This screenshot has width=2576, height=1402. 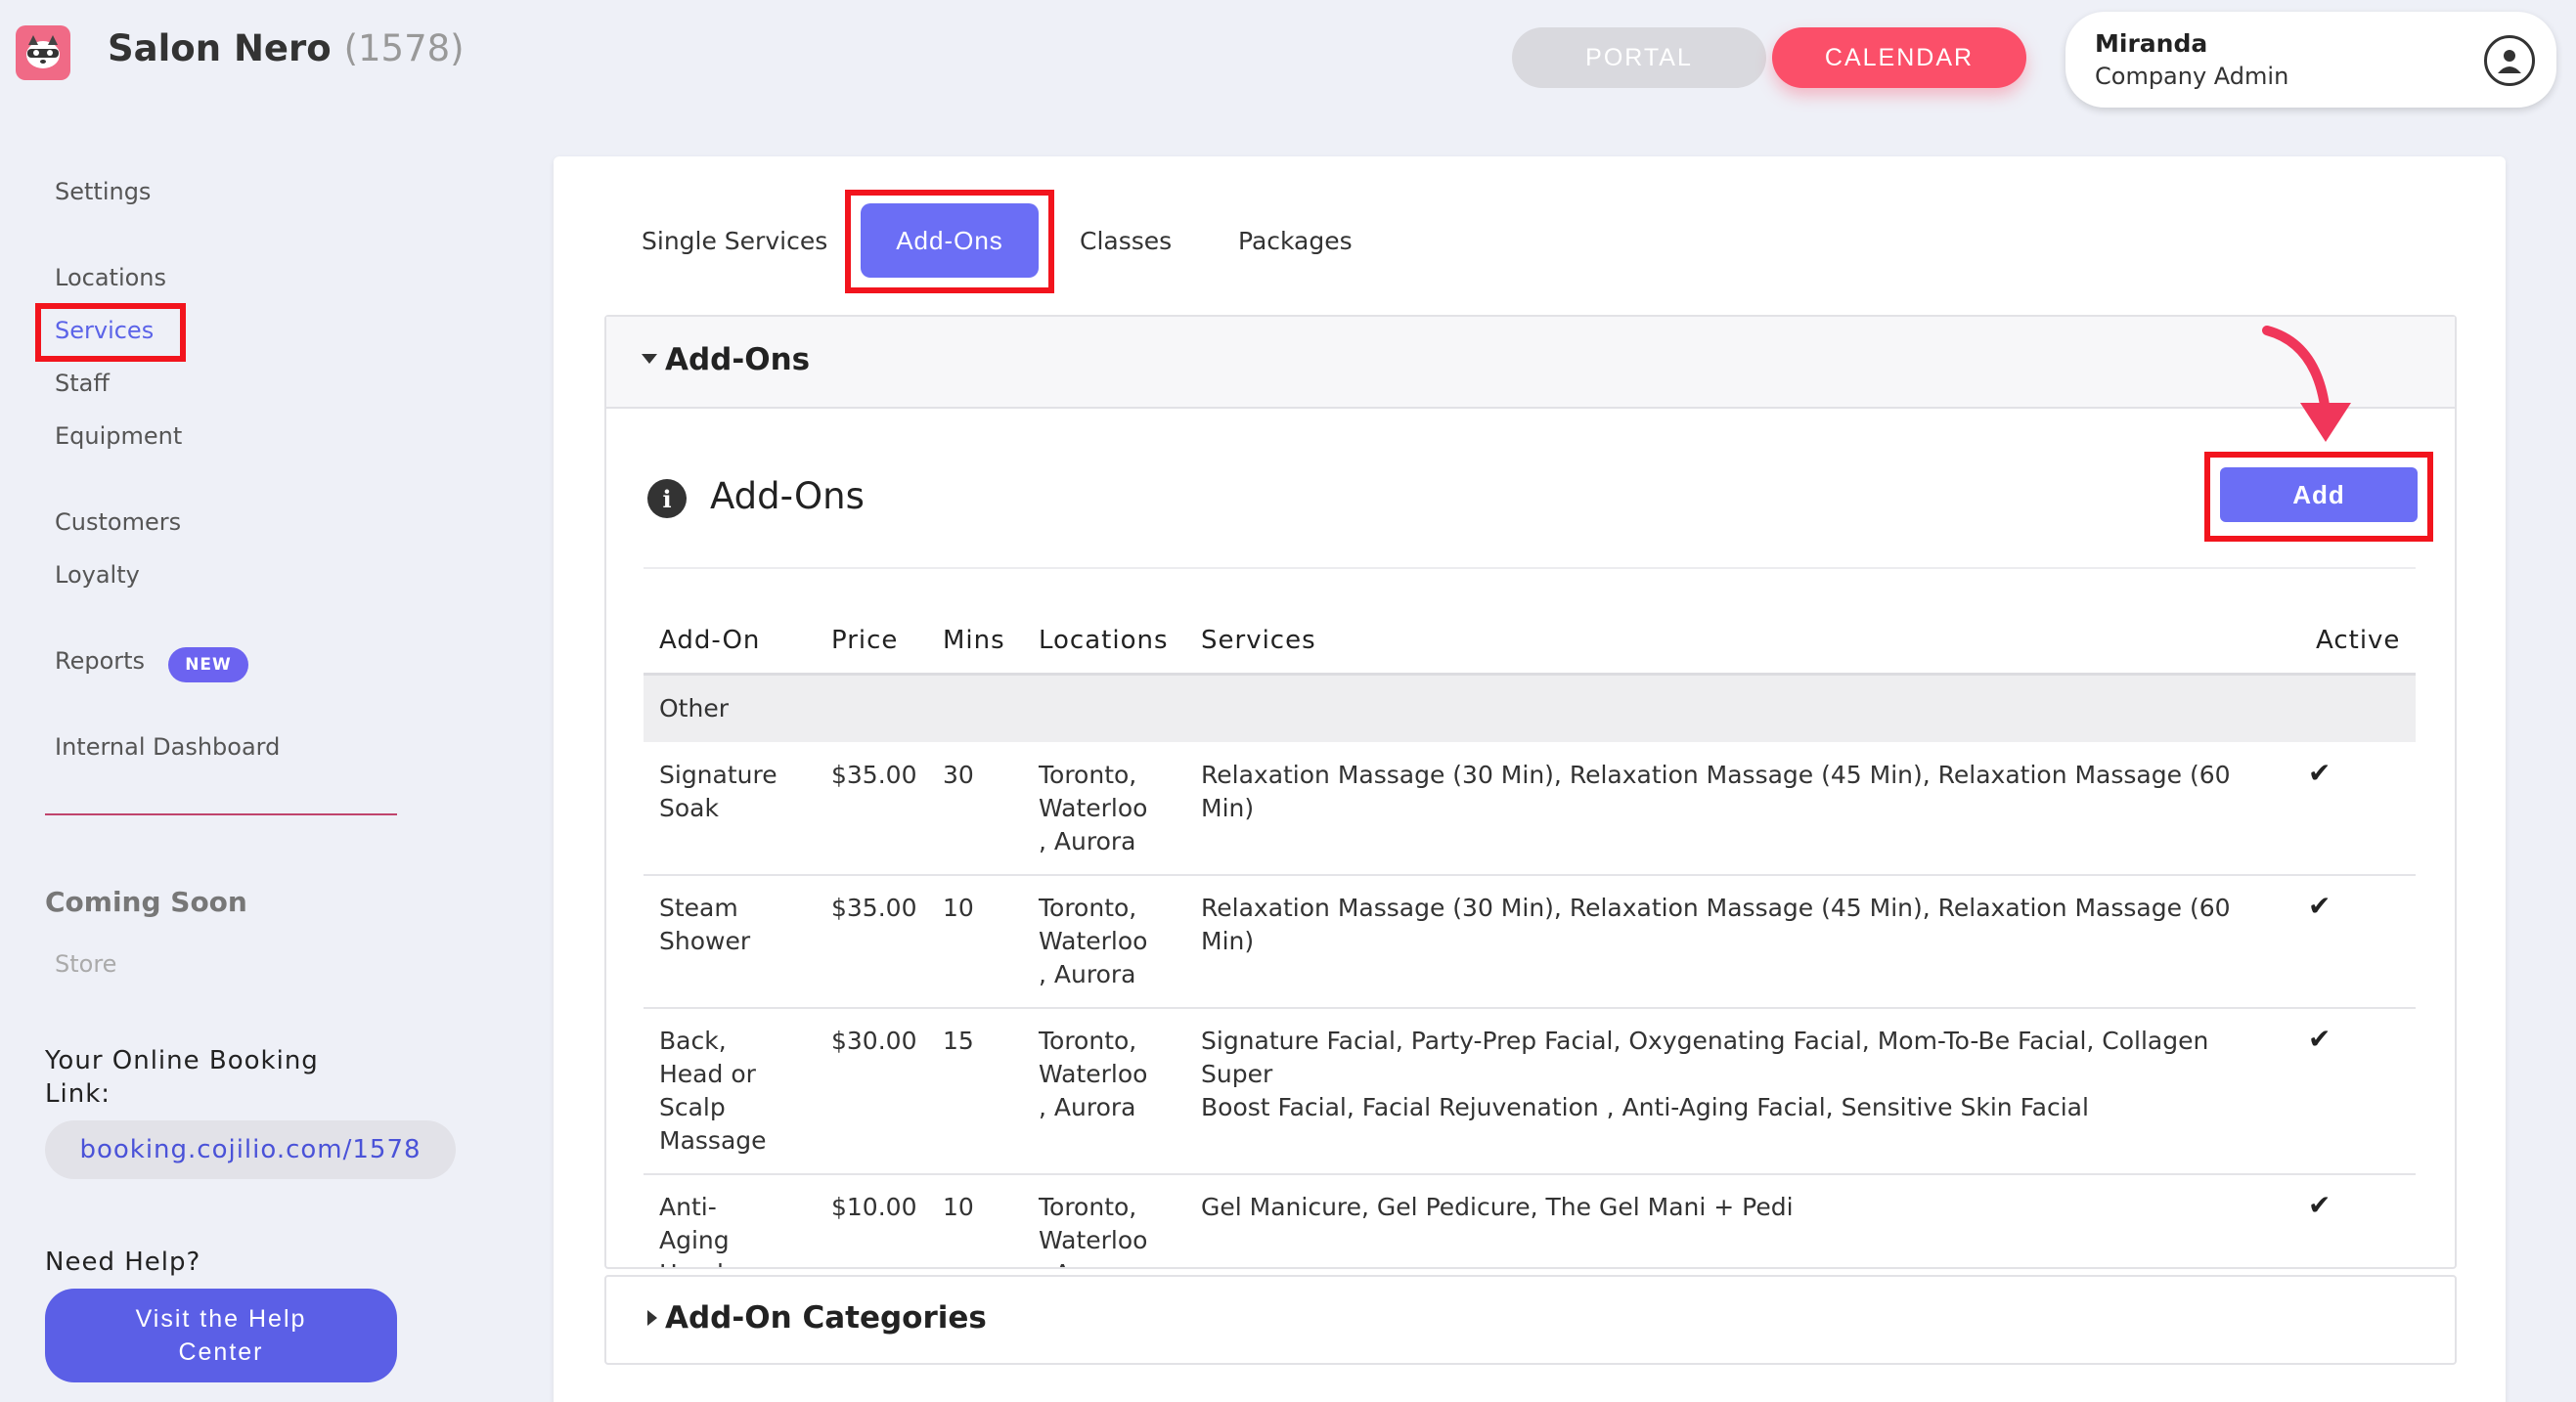 I want to click on user-name: Miranda, so click(x=2152, y=43).